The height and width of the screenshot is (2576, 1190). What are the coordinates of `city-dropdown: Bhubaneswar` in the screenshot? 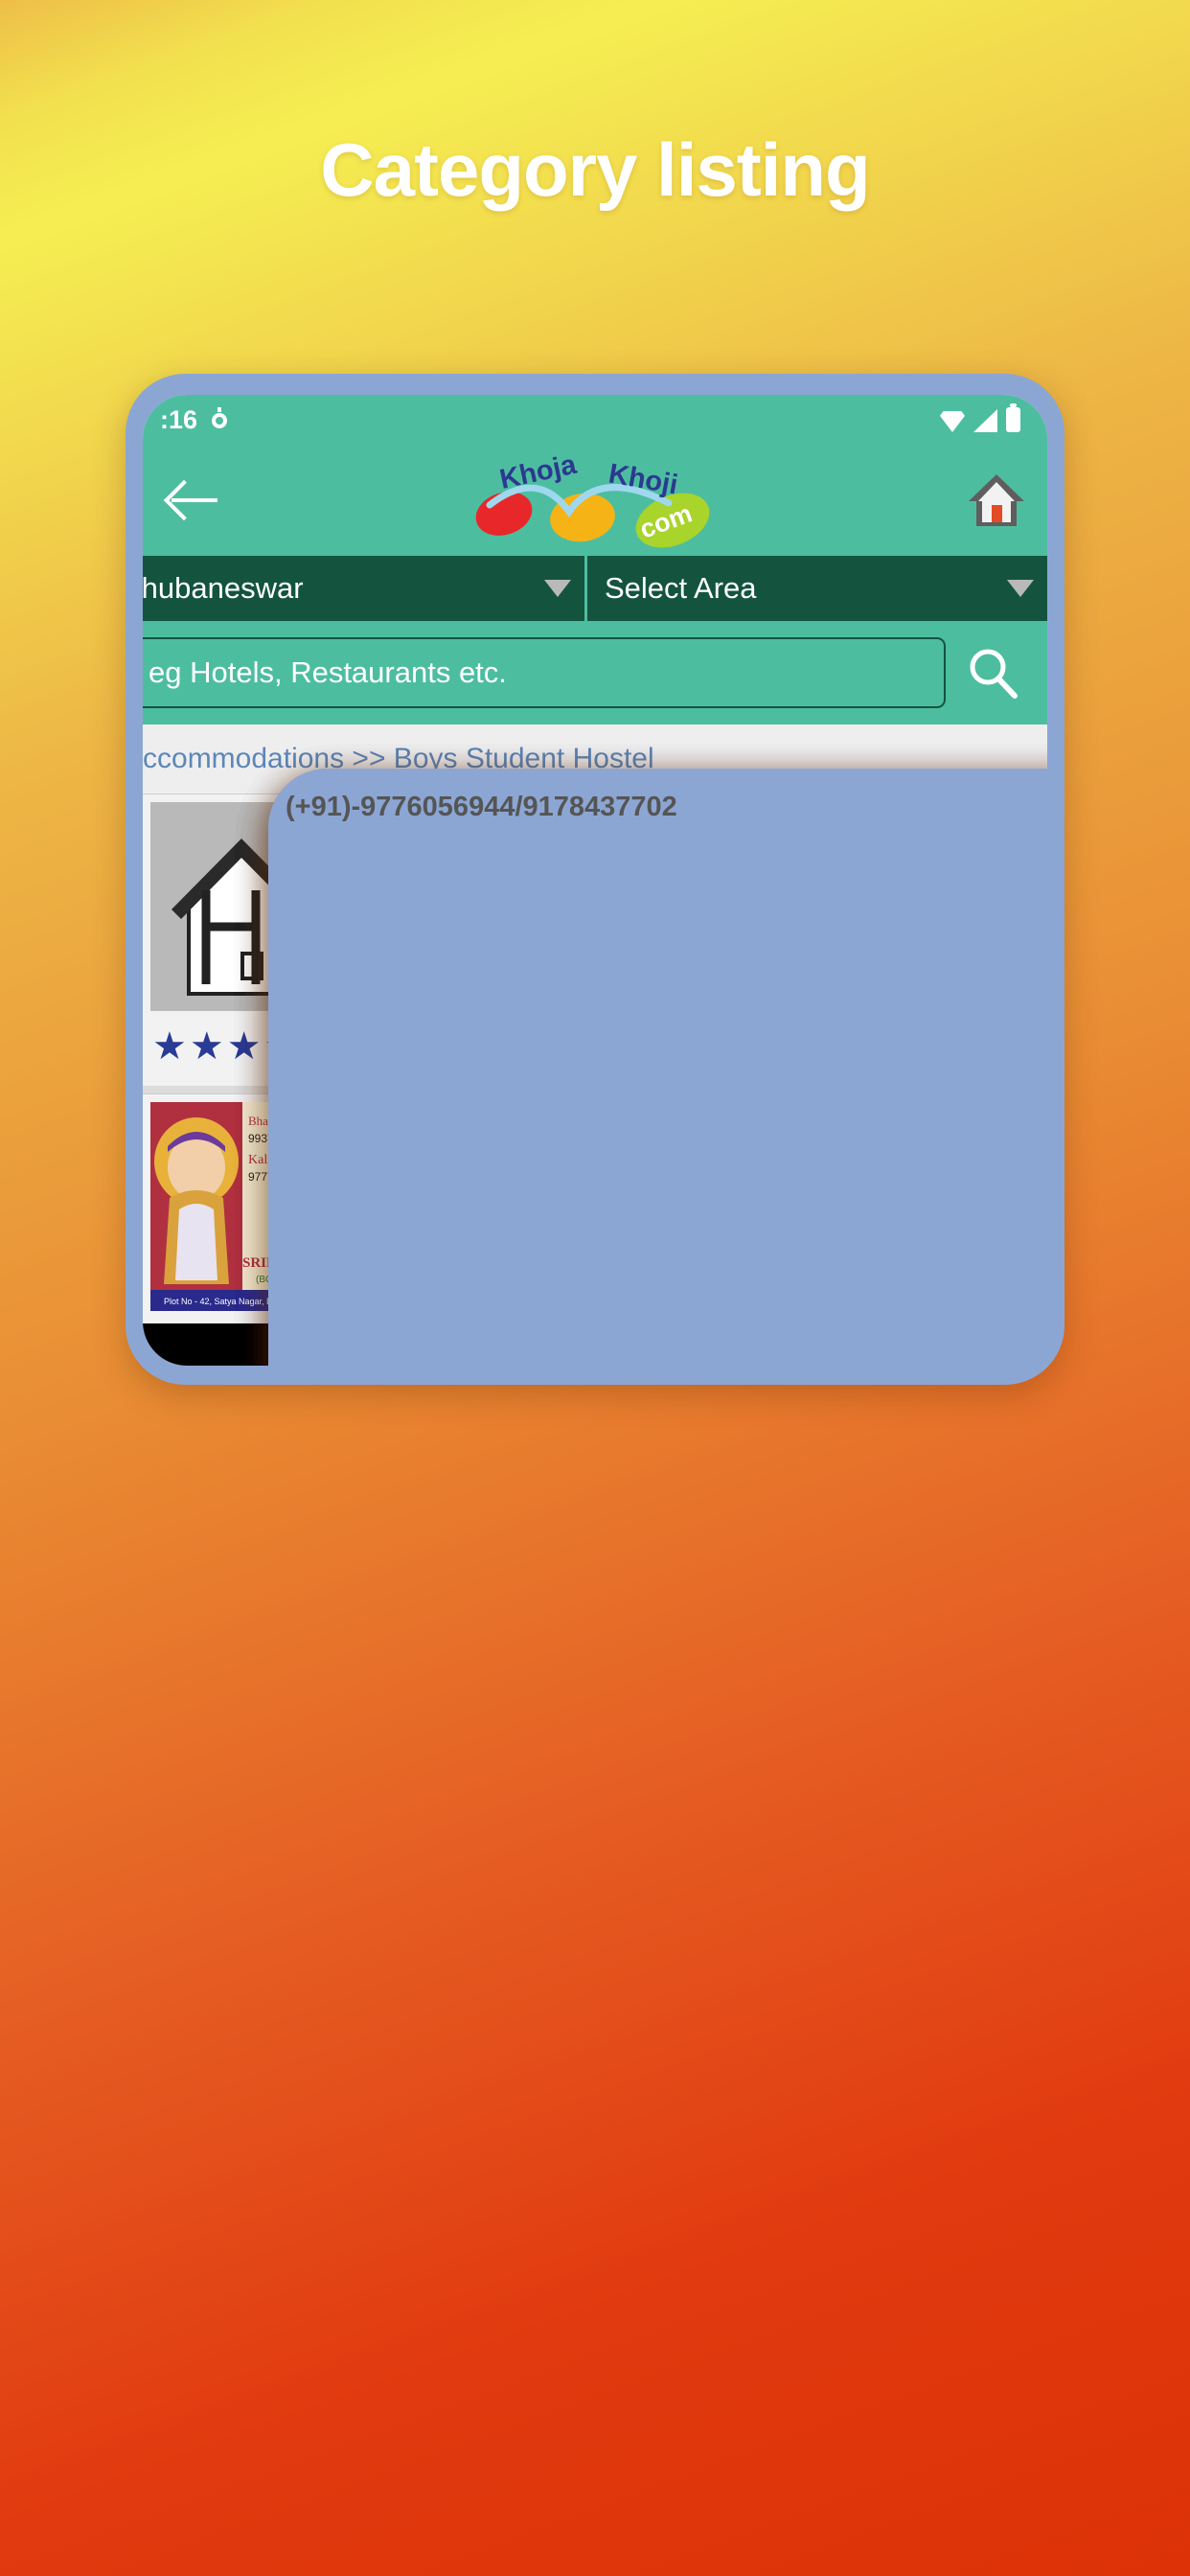 It's located at (364, 588).